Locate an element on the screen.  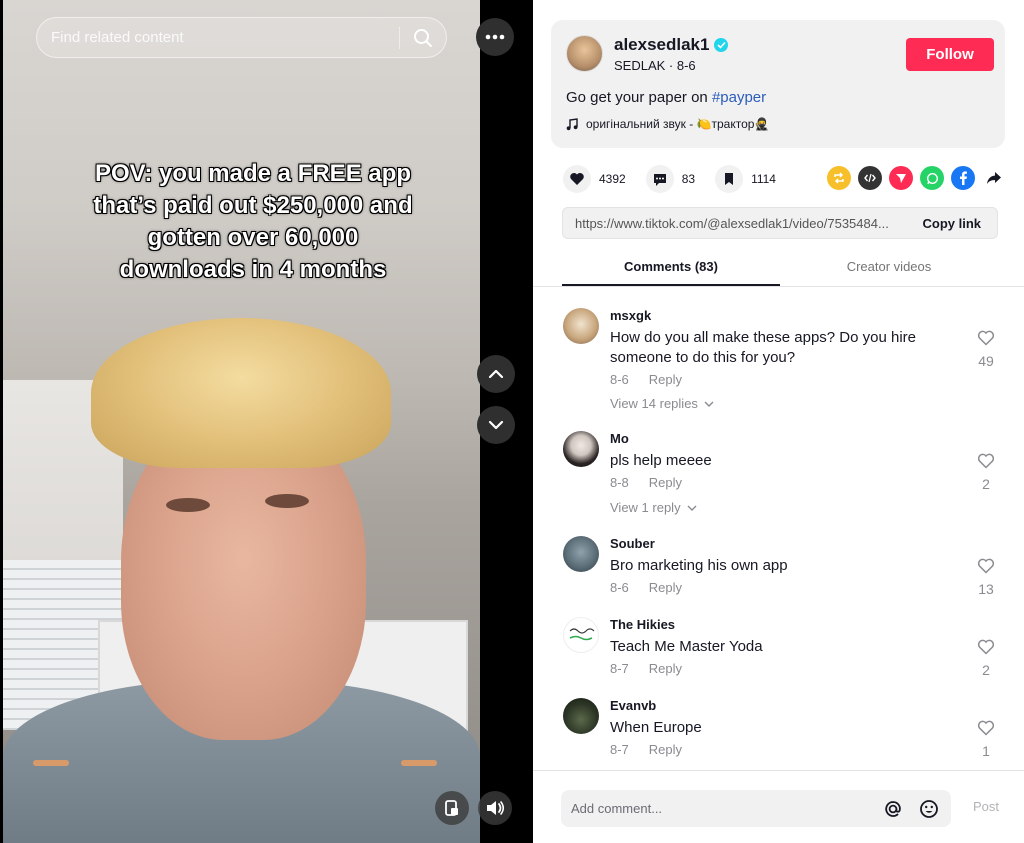
tab-comments: Comments (83) is located at coordinates (671, 268).